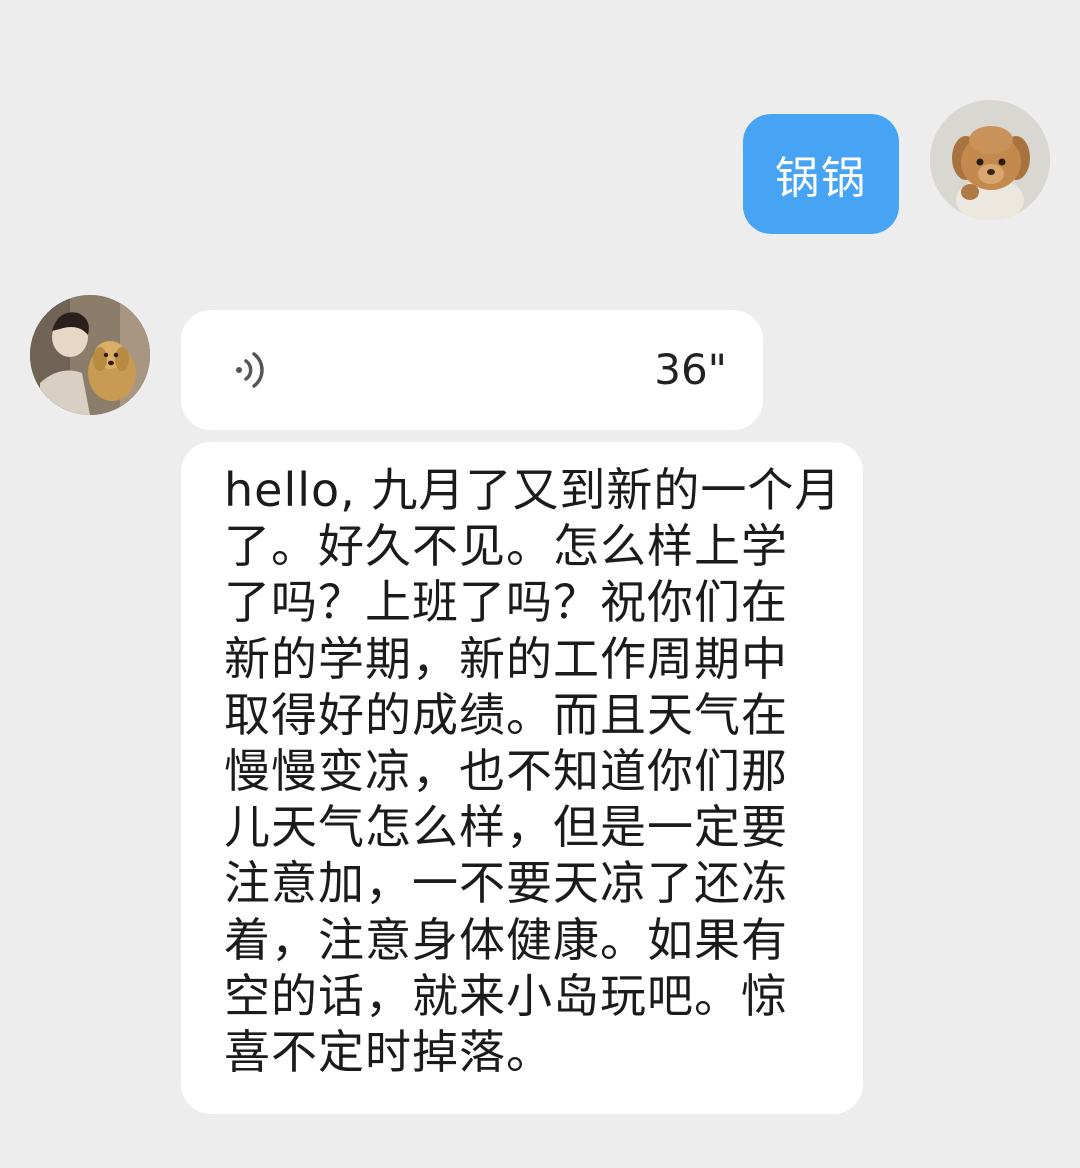  What do you see at coordinates (506, 771) in the screenshot?
I see `message-line: 慢慢变凉，也不知道你们那` at bounding box center [506, 771].